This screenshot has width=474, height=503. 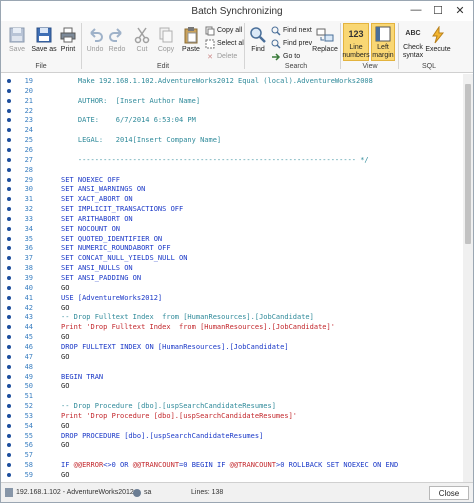 I want to click on code-line: SET IMPLICIT_TRANSACTIONS OFF, so click(x=122, y=209).